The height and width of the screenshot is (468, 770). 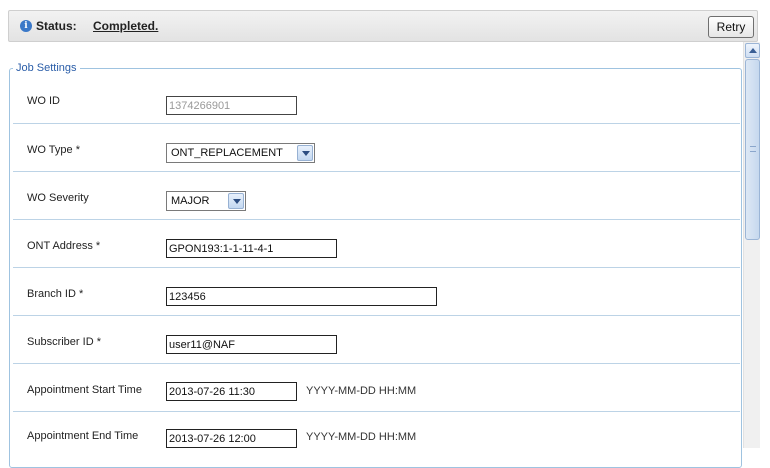 What do you see at coordinates (58, 198) in the screenshot?
I see `wo-severity-label: WO Severity` at bounding box center [58, 198].